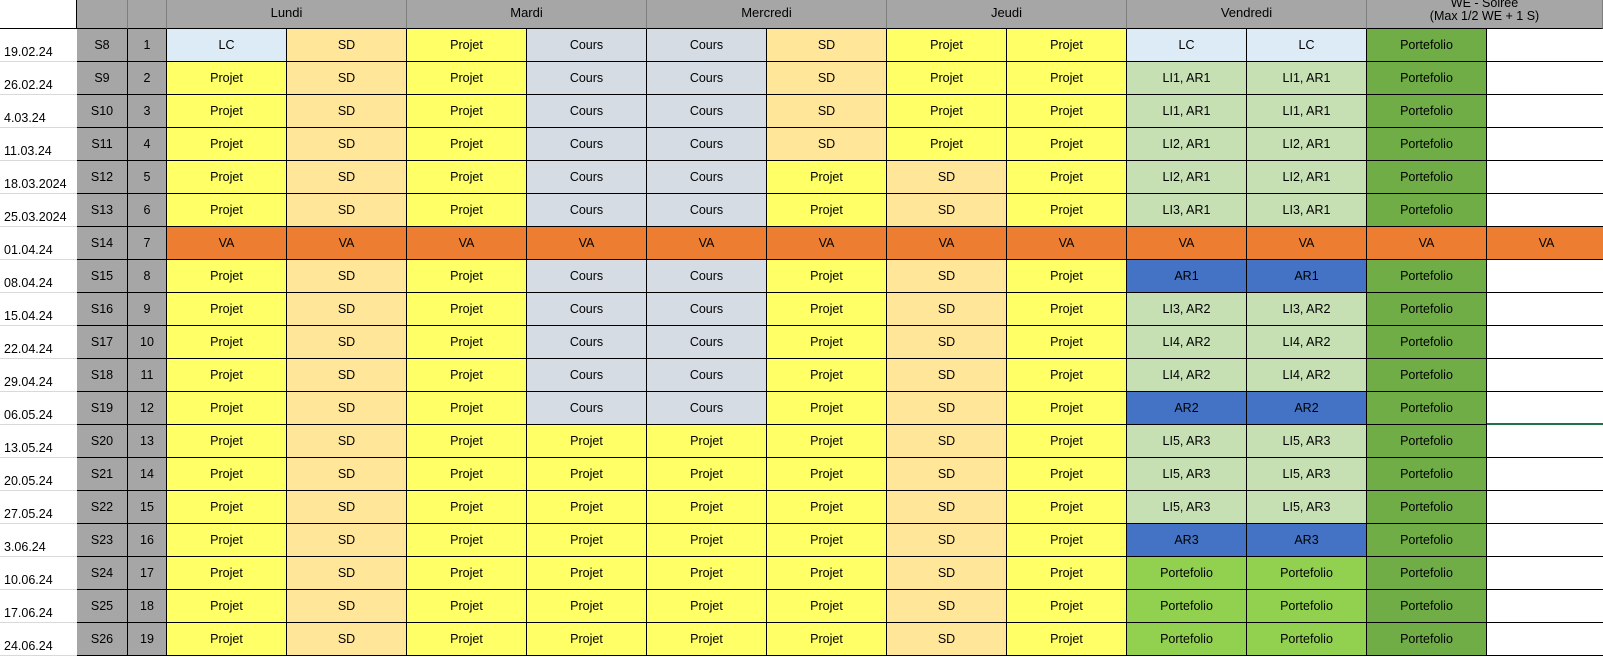 The width and height of the screenshot is (1603, 659). Describe the element at coordinates (38, 375) in the screenshot. I see `date-cell: 29.04.24` at that location.